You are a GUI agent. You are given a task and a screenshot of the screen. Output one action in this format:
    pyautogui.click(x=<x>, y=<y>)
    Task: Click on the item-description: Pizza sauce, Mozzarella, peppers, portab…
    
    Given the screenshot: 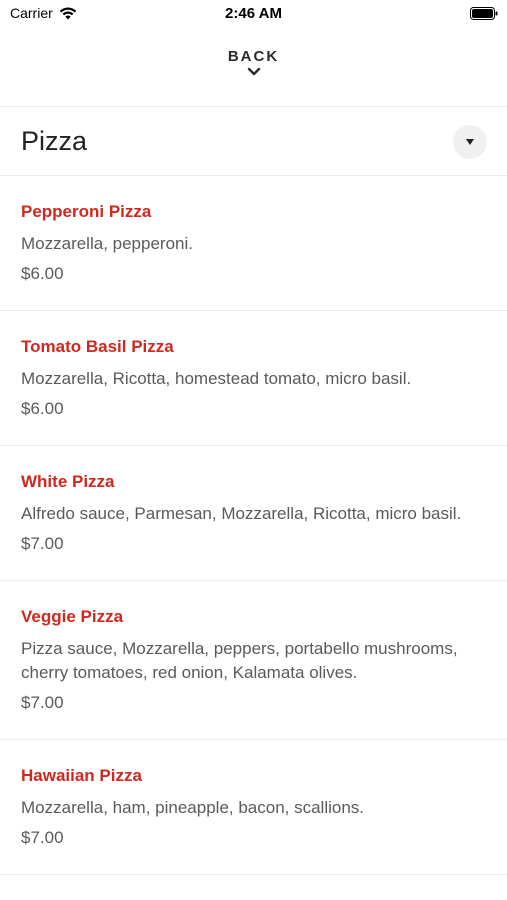 What is the action you would take?
    pyautogui.click(x=239, y=660)
    